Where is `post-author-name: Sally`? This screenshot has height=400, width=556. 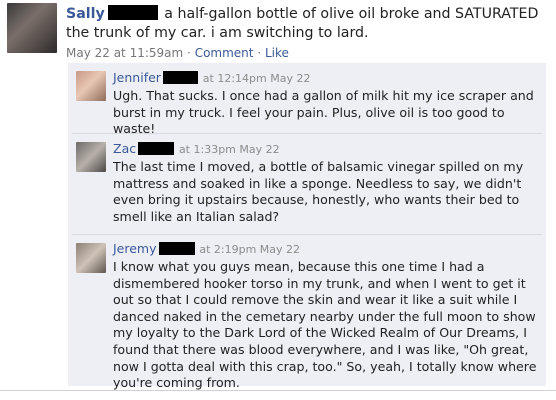
post-author-name: Sally is located at coordinates (85, 14).